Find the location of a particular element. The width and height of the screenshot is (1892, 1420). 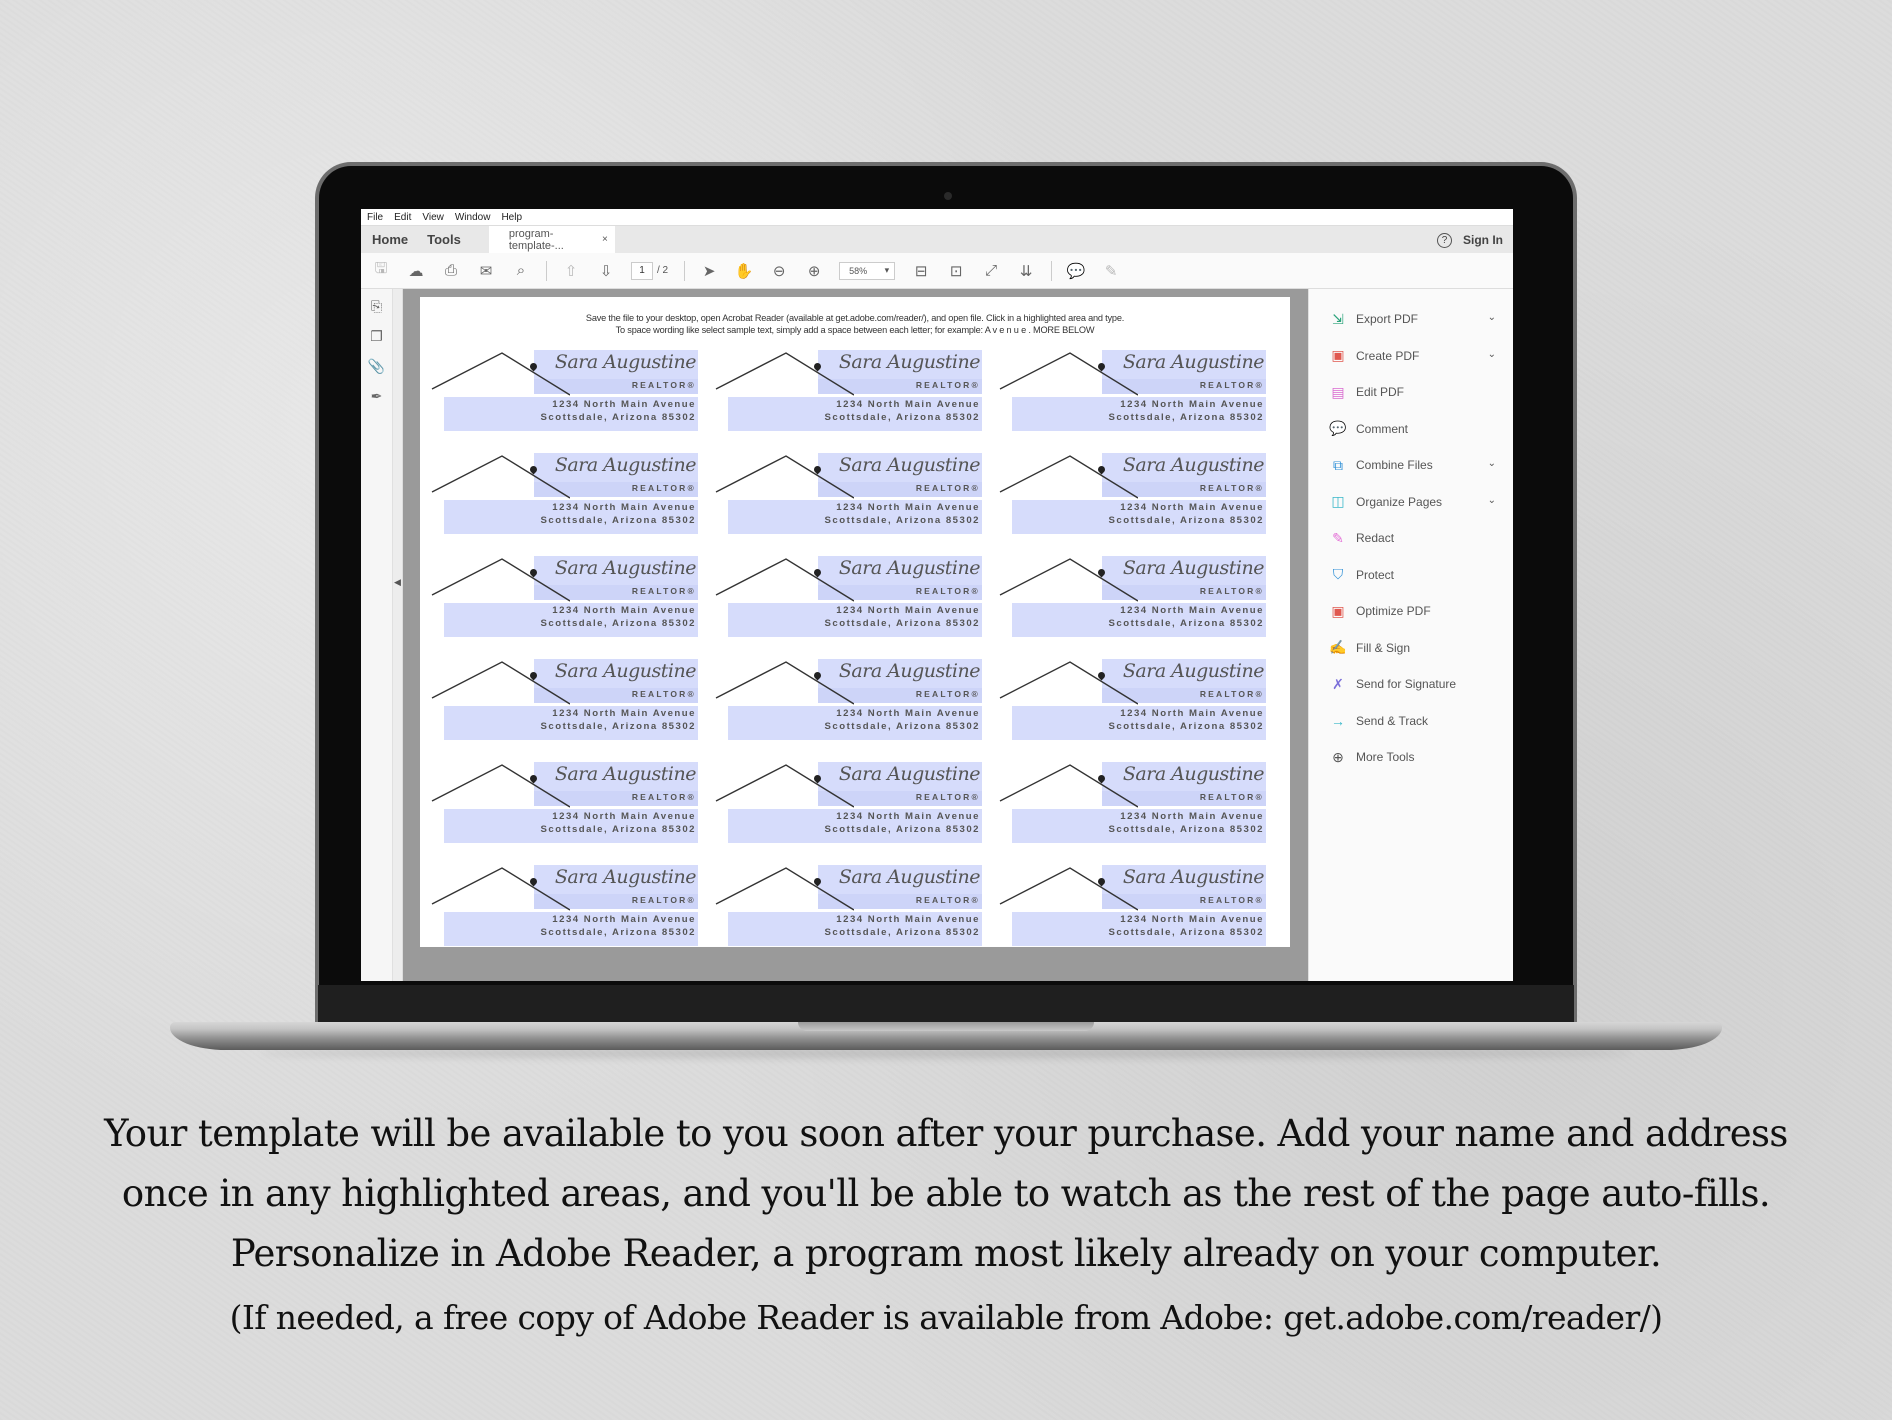

tool-create-pdf: ▣ Create PDF ⌄ is located at coordinates (1411, 356).